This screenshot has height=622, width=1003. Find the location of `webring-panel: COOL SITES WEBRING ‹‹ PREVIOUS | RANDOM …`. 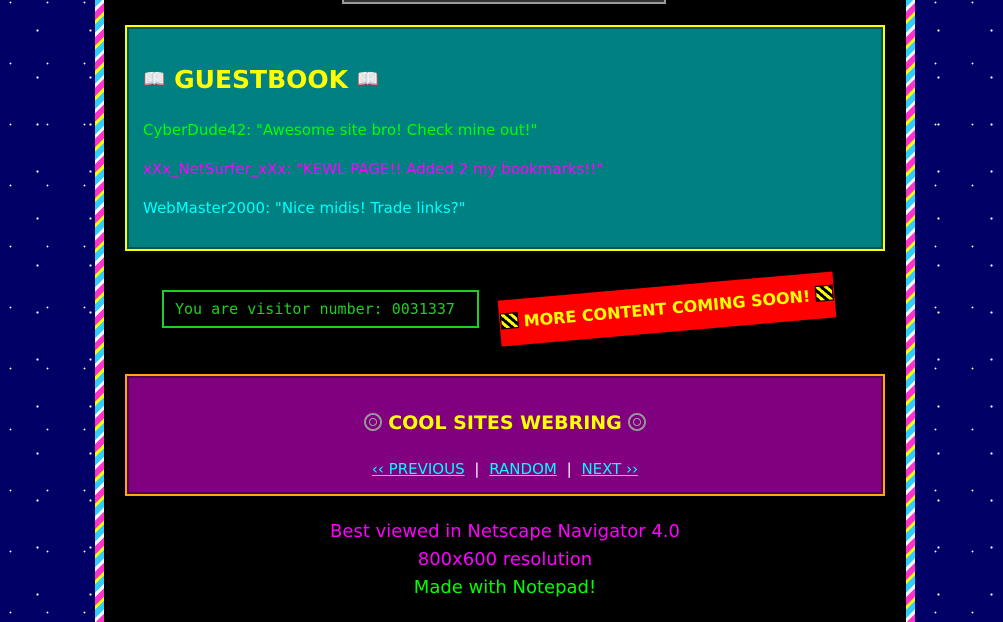

webring-panel: COOL SITES WEBRING ‹‹ PREVIOUS | RANDOM … is located at coordinates (505, 435).